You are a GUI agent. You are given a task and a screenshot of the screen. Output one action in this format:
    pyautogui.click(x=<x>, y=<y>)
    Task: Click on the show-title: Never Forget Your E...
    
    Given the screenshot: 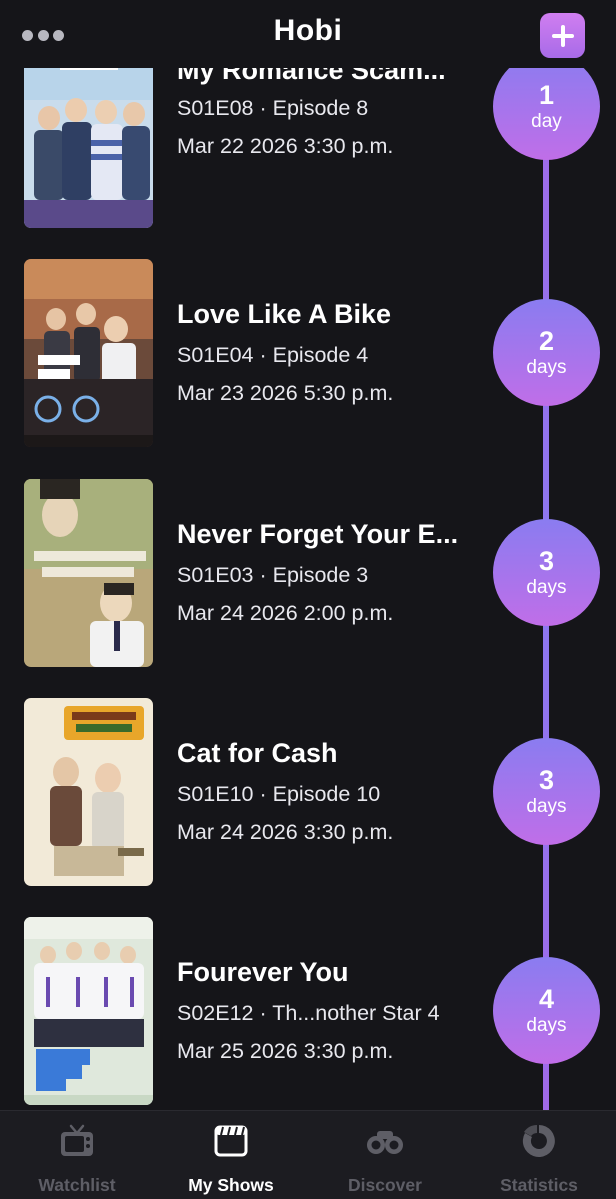 What is the action you would take?
    pyautogui.click(x=318, y=534)
    